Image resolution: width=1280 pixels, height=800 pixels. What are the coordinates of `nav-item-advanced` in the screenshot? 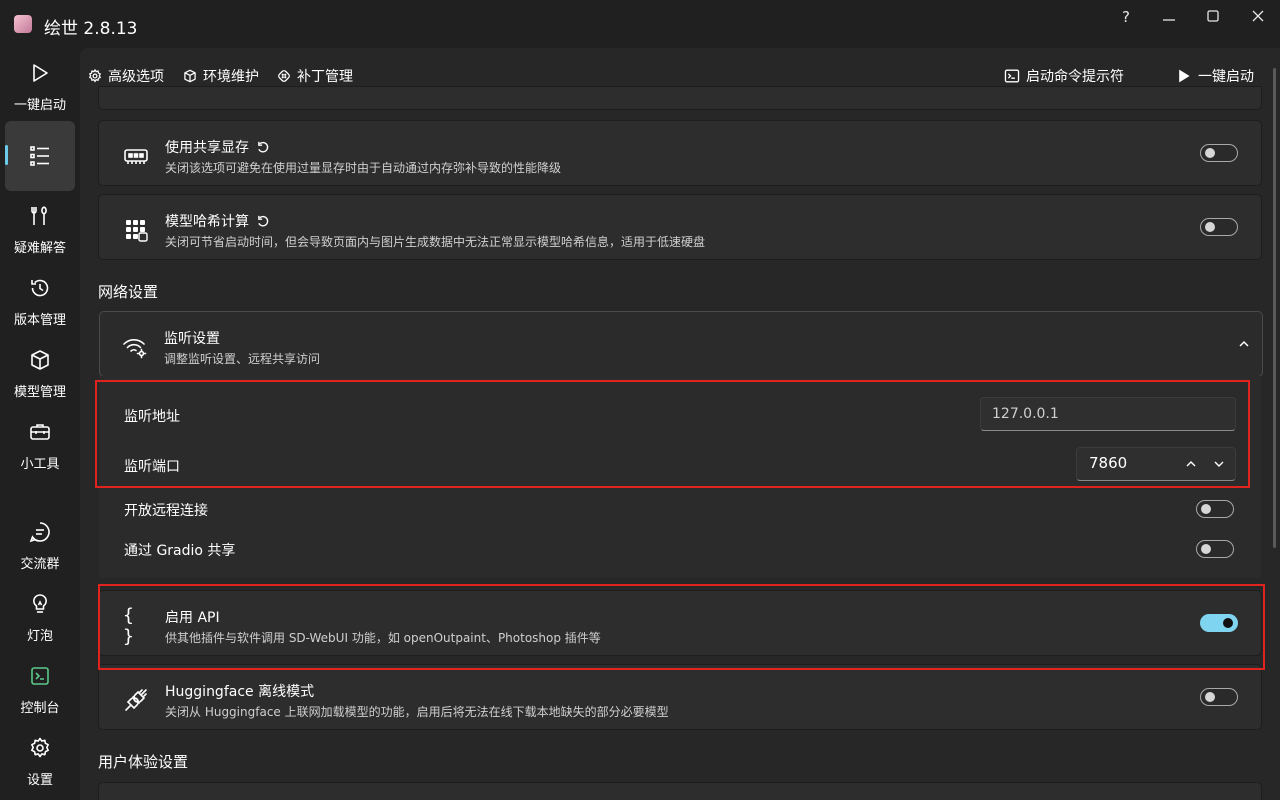 It's located at (40, 156).